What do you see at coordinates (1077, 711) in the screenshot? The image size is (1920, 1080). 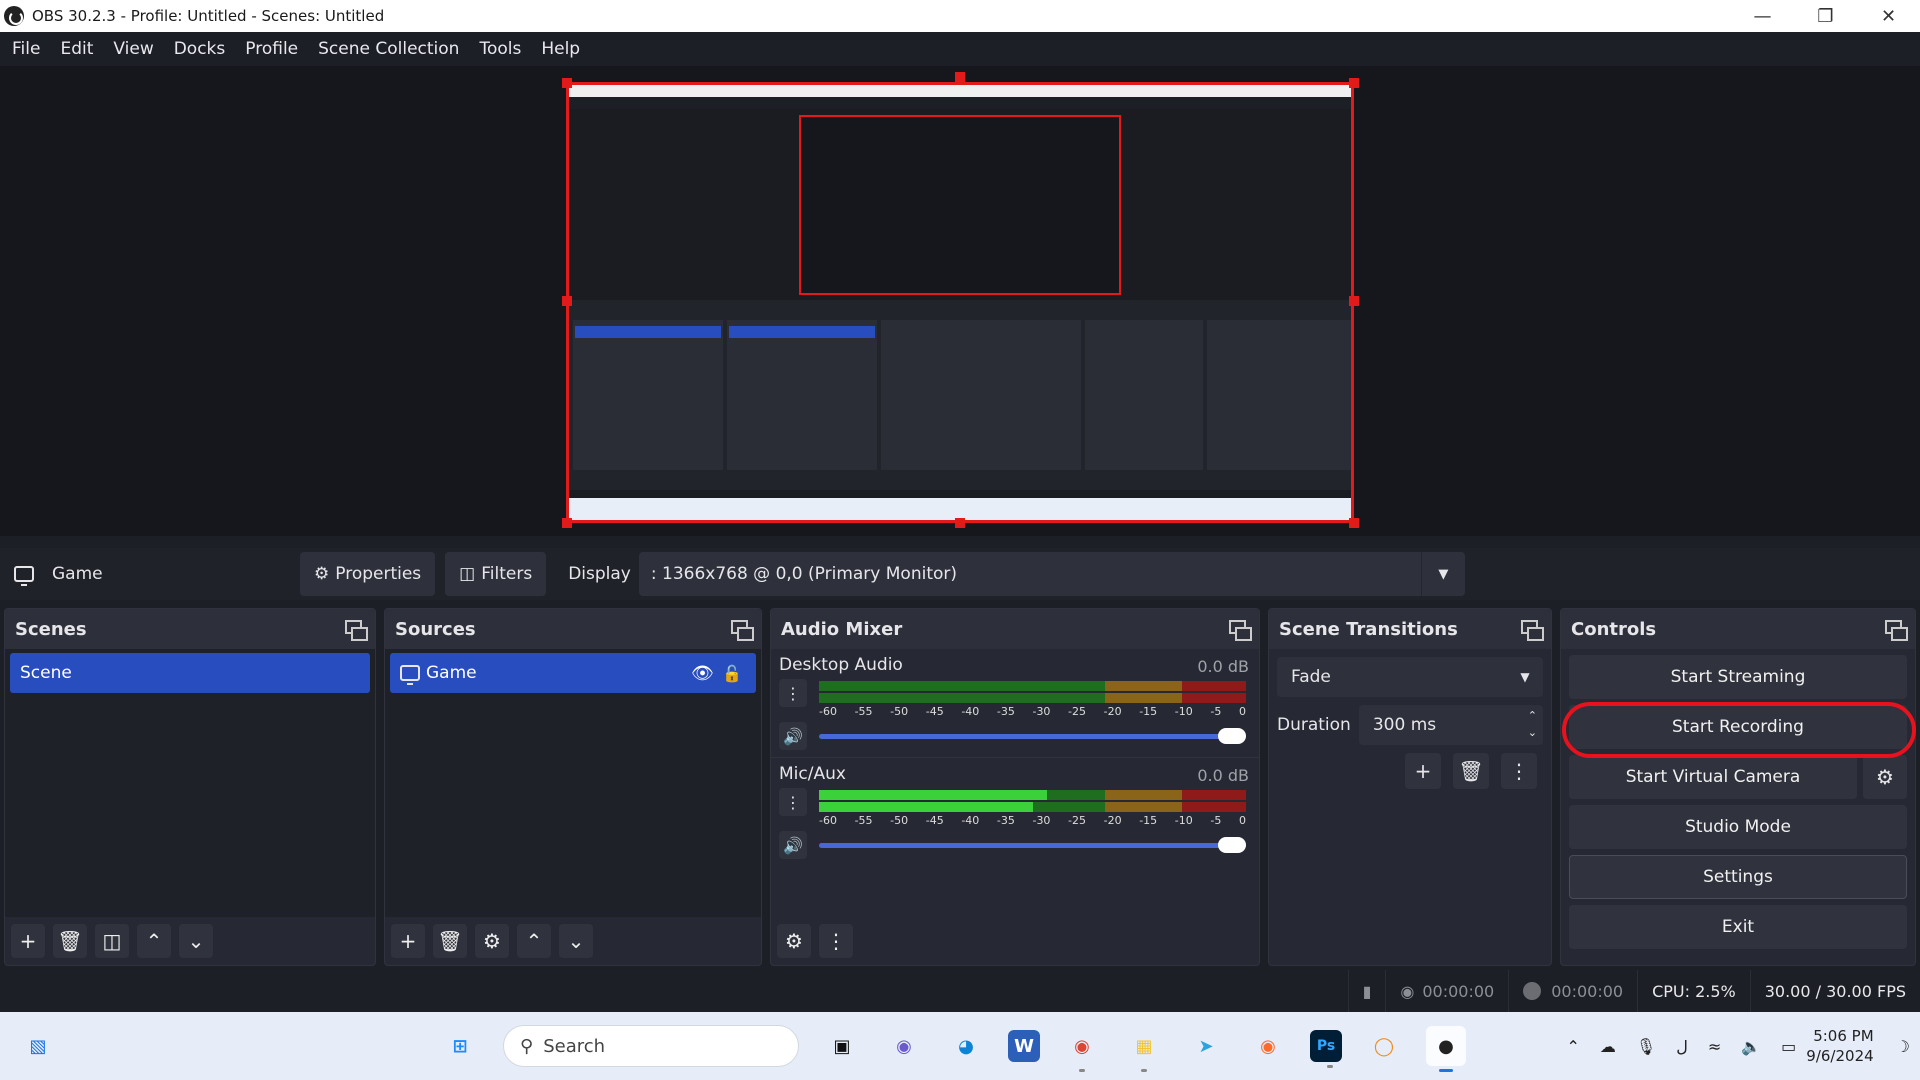 I see `meter-tick-label: -25` at bounding box center [1077, 711].